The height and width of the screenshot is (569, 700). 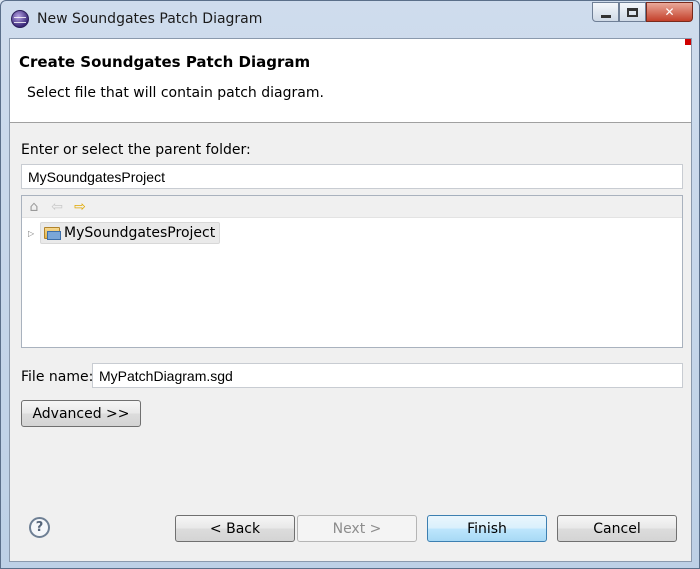 I want to click on close-button: ✕, so click(x=669, y=12).